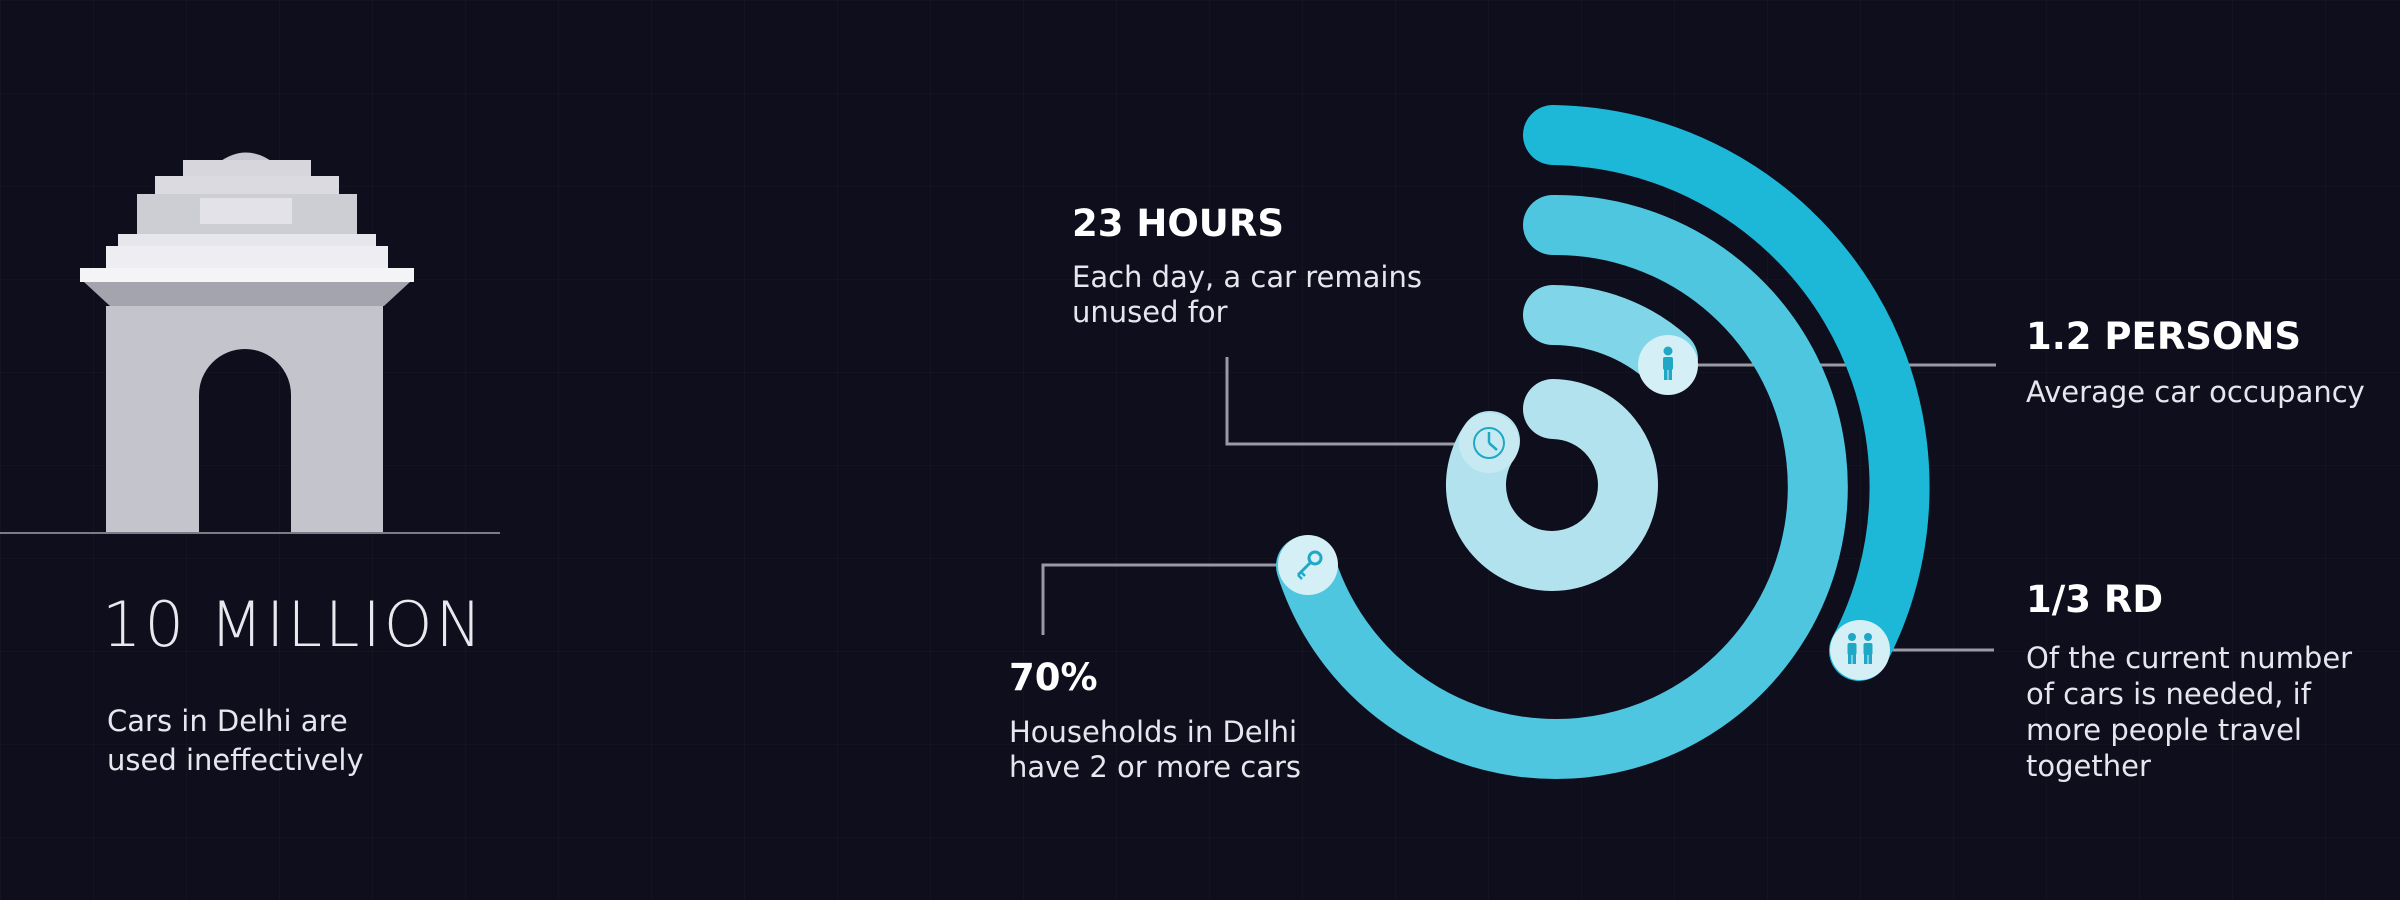  What do you see at coordinates (1053, 677) in the screenshot?
I see `households-stat-title: 70%` at bounding box center [1053, 677].